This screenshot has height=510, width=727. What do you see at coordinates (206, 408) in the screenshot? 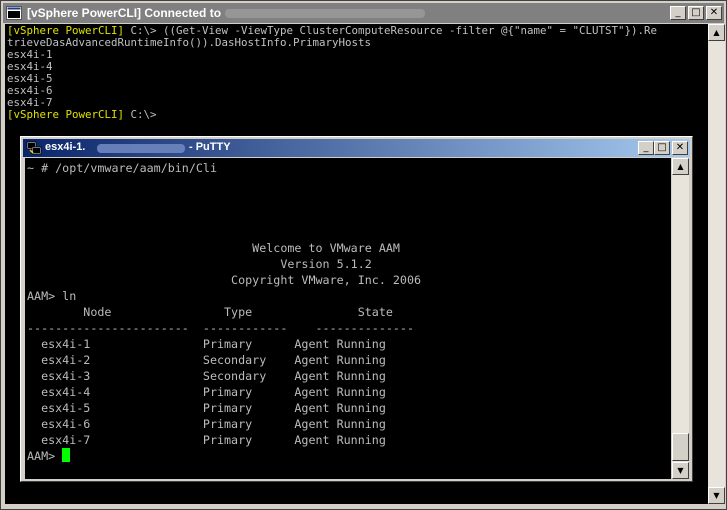
I see `terminal-line: esx4i-5 Primary Agent Running` at bounding box center [206, 408].